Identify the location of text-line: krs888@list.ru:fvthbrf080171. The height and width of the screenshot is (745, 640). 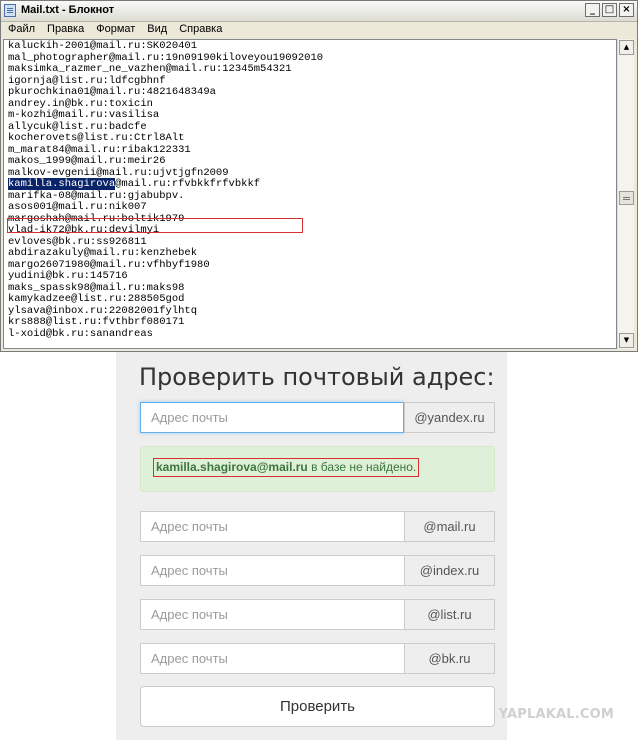
(96, 322).